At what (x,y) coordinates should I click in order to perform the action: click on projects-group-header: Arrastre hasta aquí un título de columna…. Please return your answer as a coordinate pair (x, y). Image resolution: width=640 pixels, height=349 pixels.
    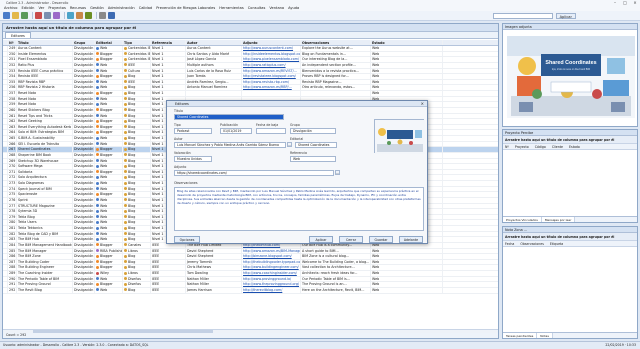
    Looking at the image, I should click on (570, 140).